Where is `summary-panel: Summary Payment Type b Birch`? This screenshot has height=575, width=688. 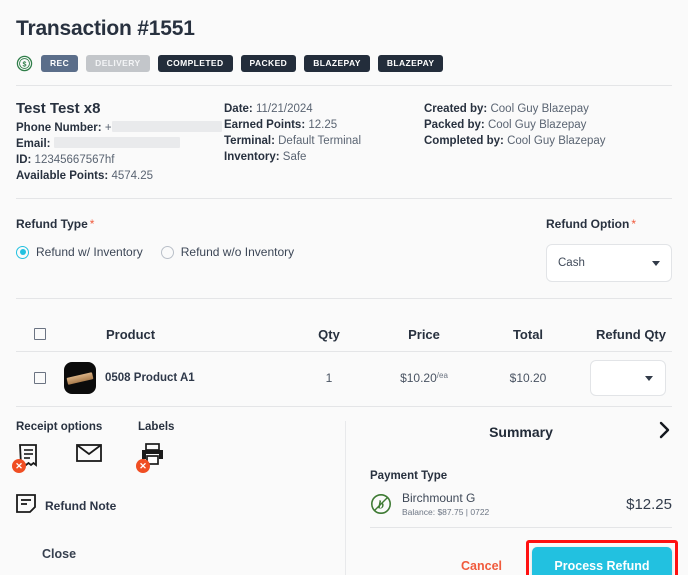 summary-panel: Summary Payment Type b Birch is located at coordinates (512, 498).